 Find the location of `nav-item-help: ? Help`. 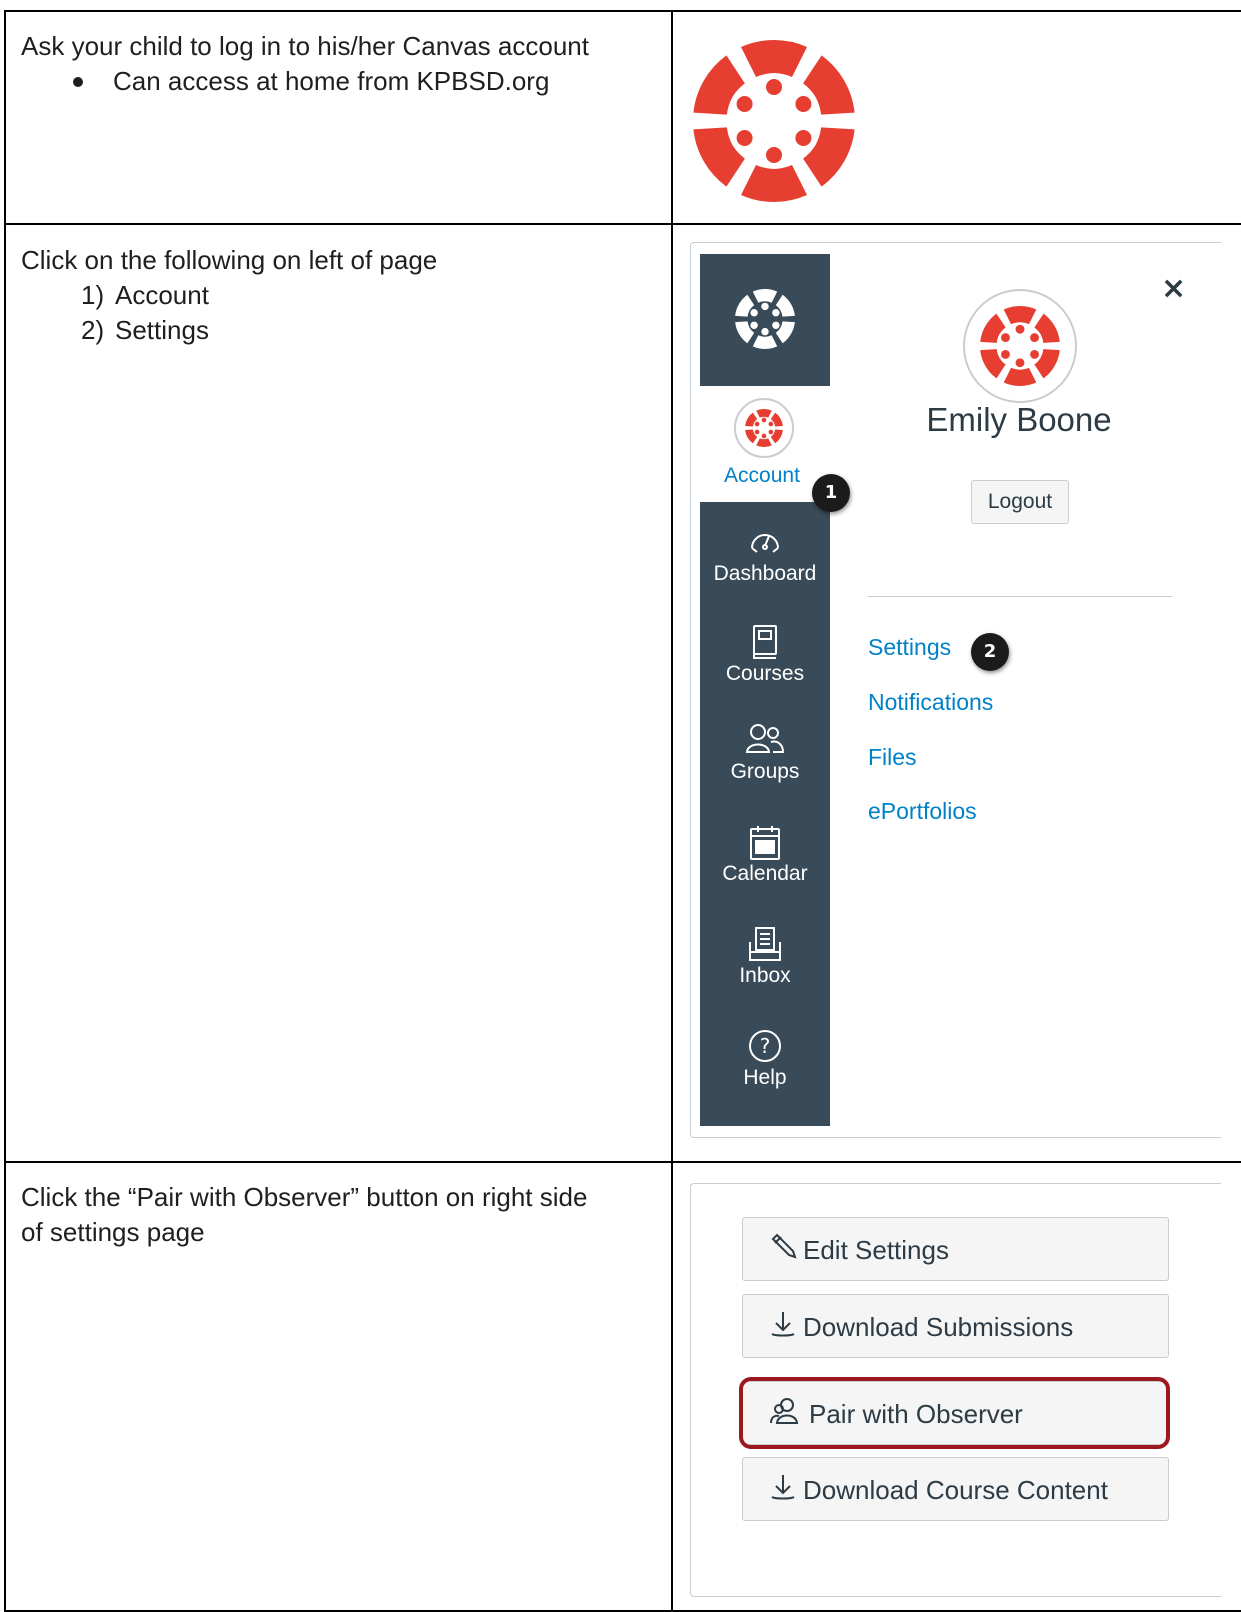

nav-item-help: ? Help is located at coordinates (765, 1059).